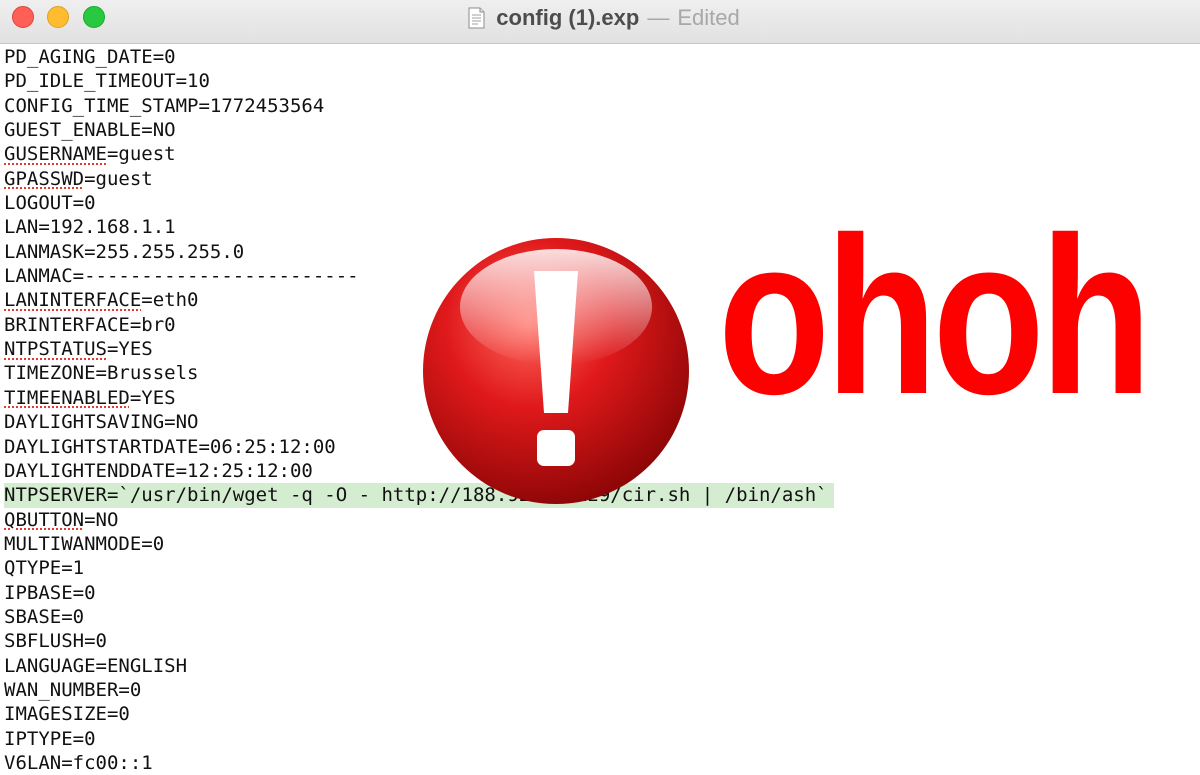 This screenshot has height=775, width=1200. Describe the element at coordinates (419, 666) in the screenshot. I see `text-line: LANGUAGE=ENGLISH` at that location.